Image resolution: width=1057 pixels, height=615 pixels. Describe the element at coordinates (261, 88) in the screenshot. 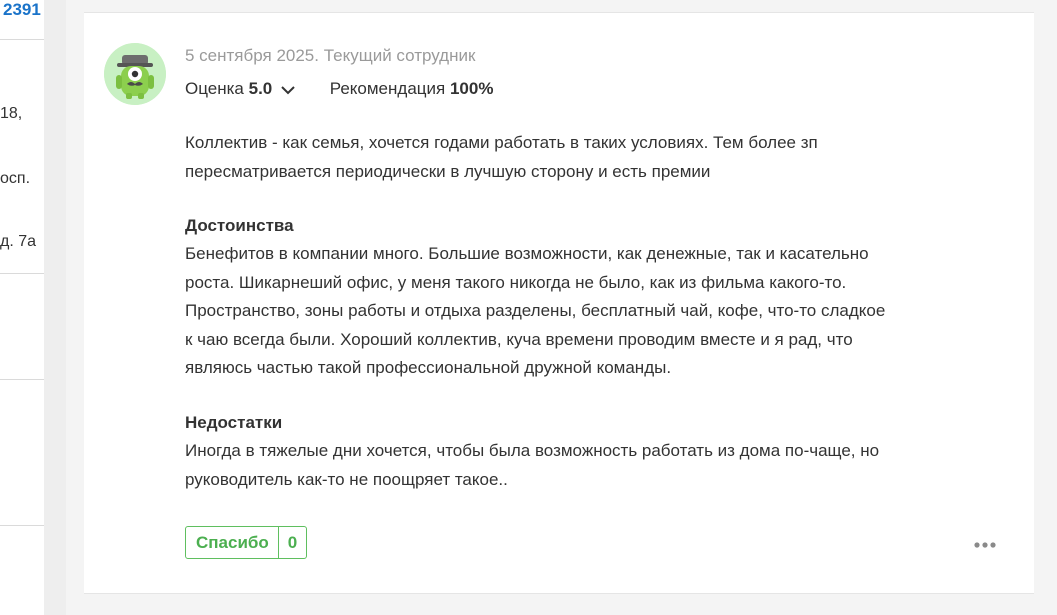

I see `rating-value: 5.0` at that location.